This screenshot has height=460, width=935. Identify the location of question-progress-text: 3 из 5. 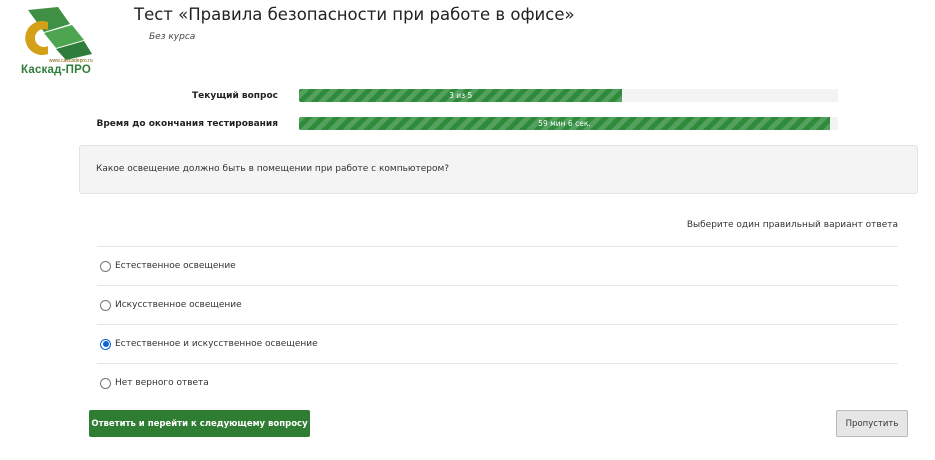
(461, 95).